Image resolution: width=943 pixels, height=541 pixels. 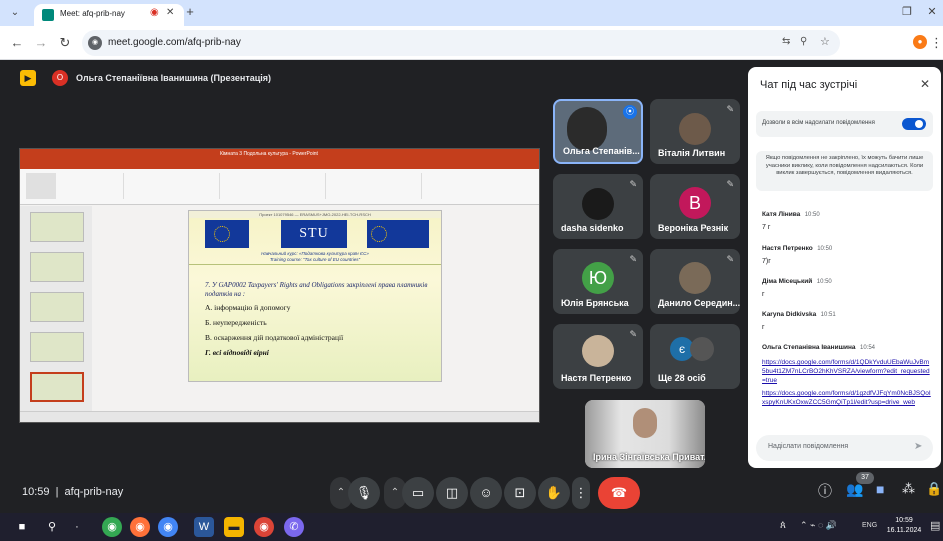 What do you see at coordinates (920, 42) in the screenshot?
I see `profile-avatar-icon: ●` at bounding box center [920, 42].